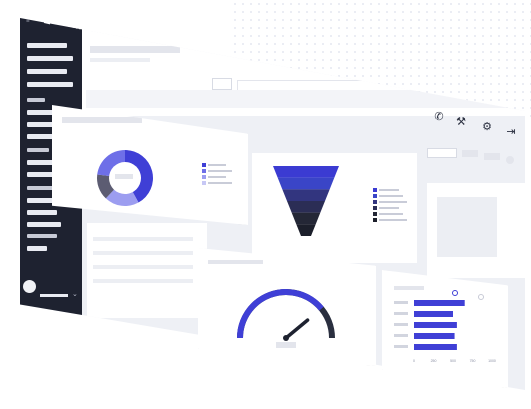  I want to click on horizontal-bar-chart: 0 250 500 750 1000, so click(445, 331).